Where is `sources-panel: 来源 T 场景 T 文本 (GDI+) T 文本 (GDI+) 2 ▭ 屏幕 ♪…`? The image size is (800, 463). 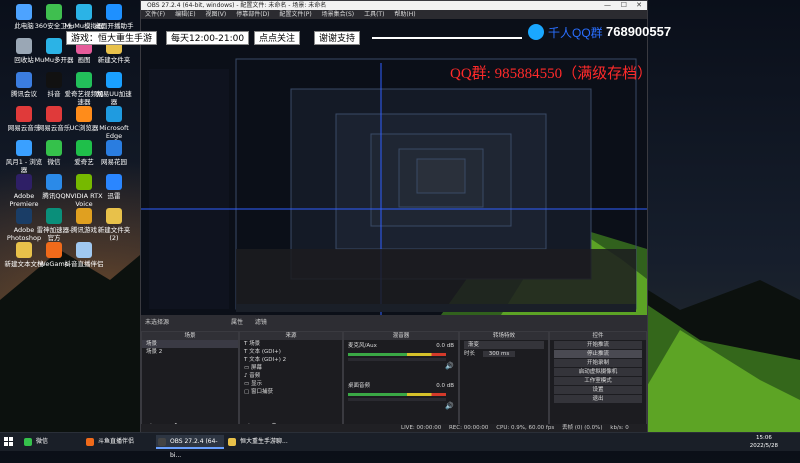
sources-panel: 来源 T 场景 T 文本 (GDI+) T 文本 (GDI+) 2 ▭ 屏幕 ♪… is located at coordinates (291, 382).